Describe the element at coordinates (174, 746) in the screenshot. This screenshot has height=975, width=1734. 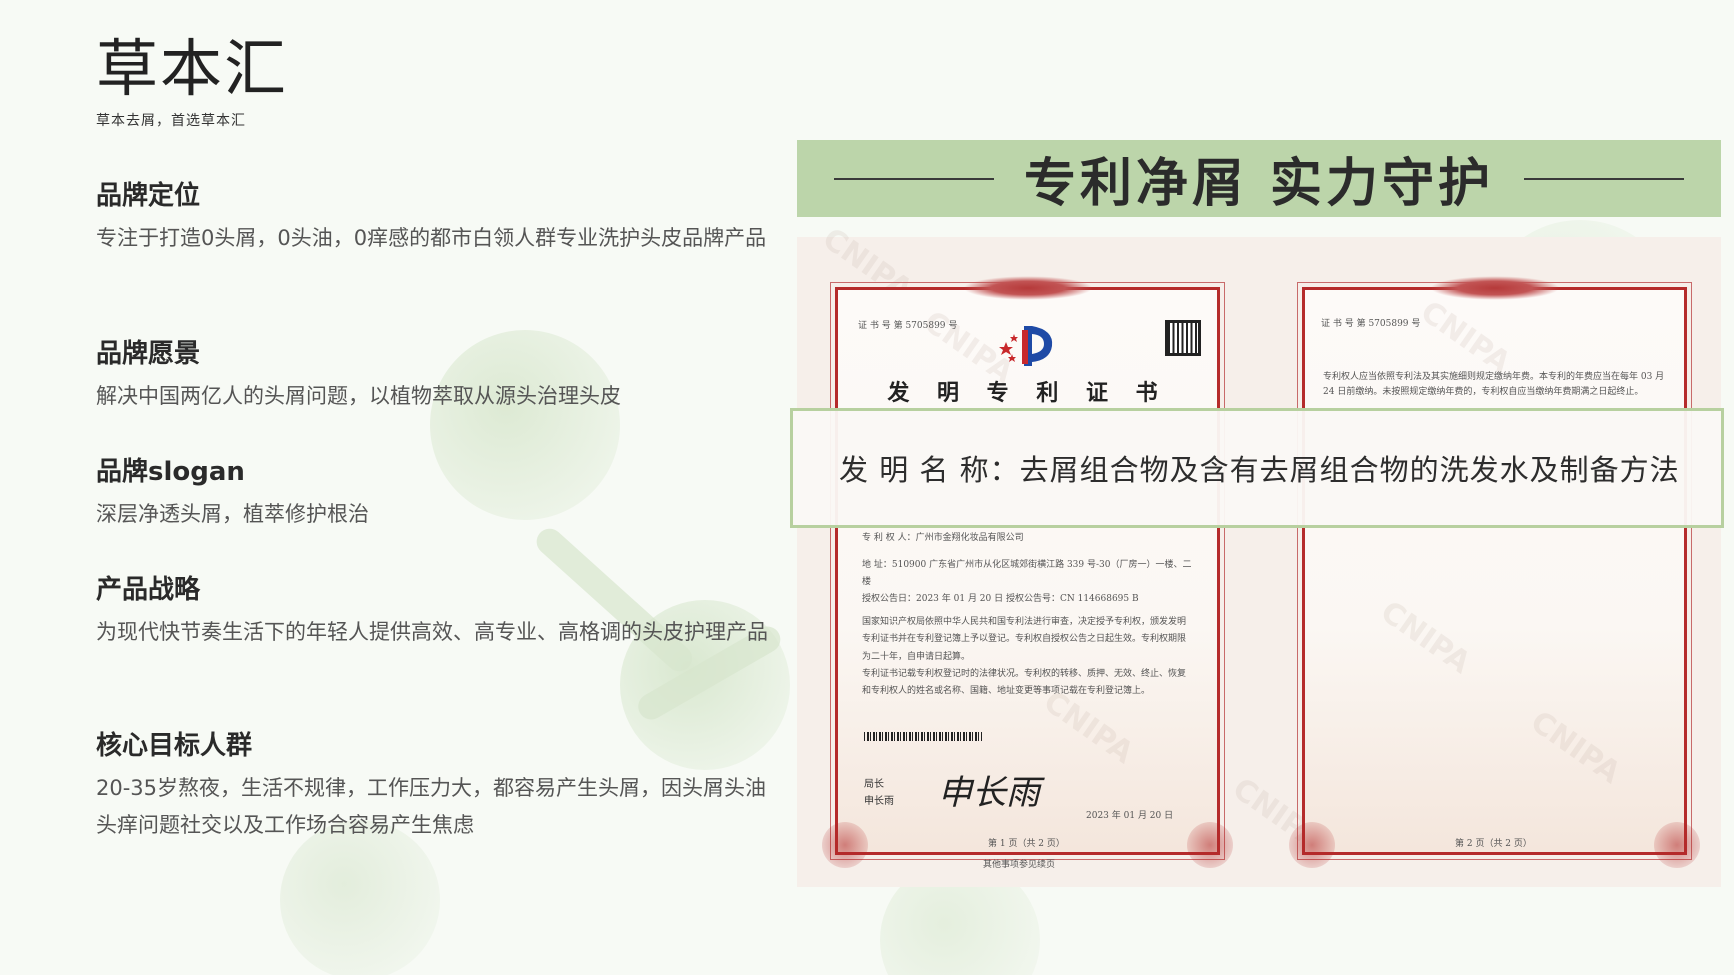
I see `section-heading: 核心目标人群` at that location.